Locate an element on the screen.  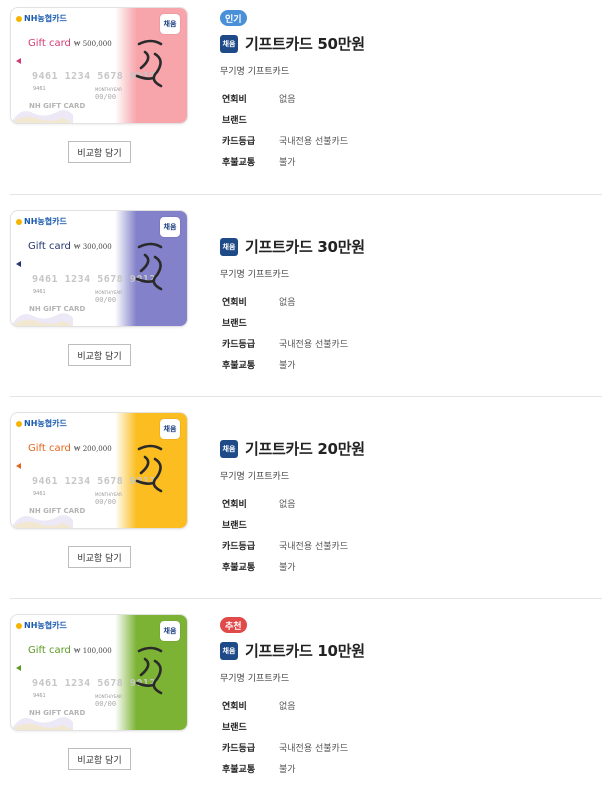
card-amount: ₩ 100,000 is located at coordinates (92, 651).